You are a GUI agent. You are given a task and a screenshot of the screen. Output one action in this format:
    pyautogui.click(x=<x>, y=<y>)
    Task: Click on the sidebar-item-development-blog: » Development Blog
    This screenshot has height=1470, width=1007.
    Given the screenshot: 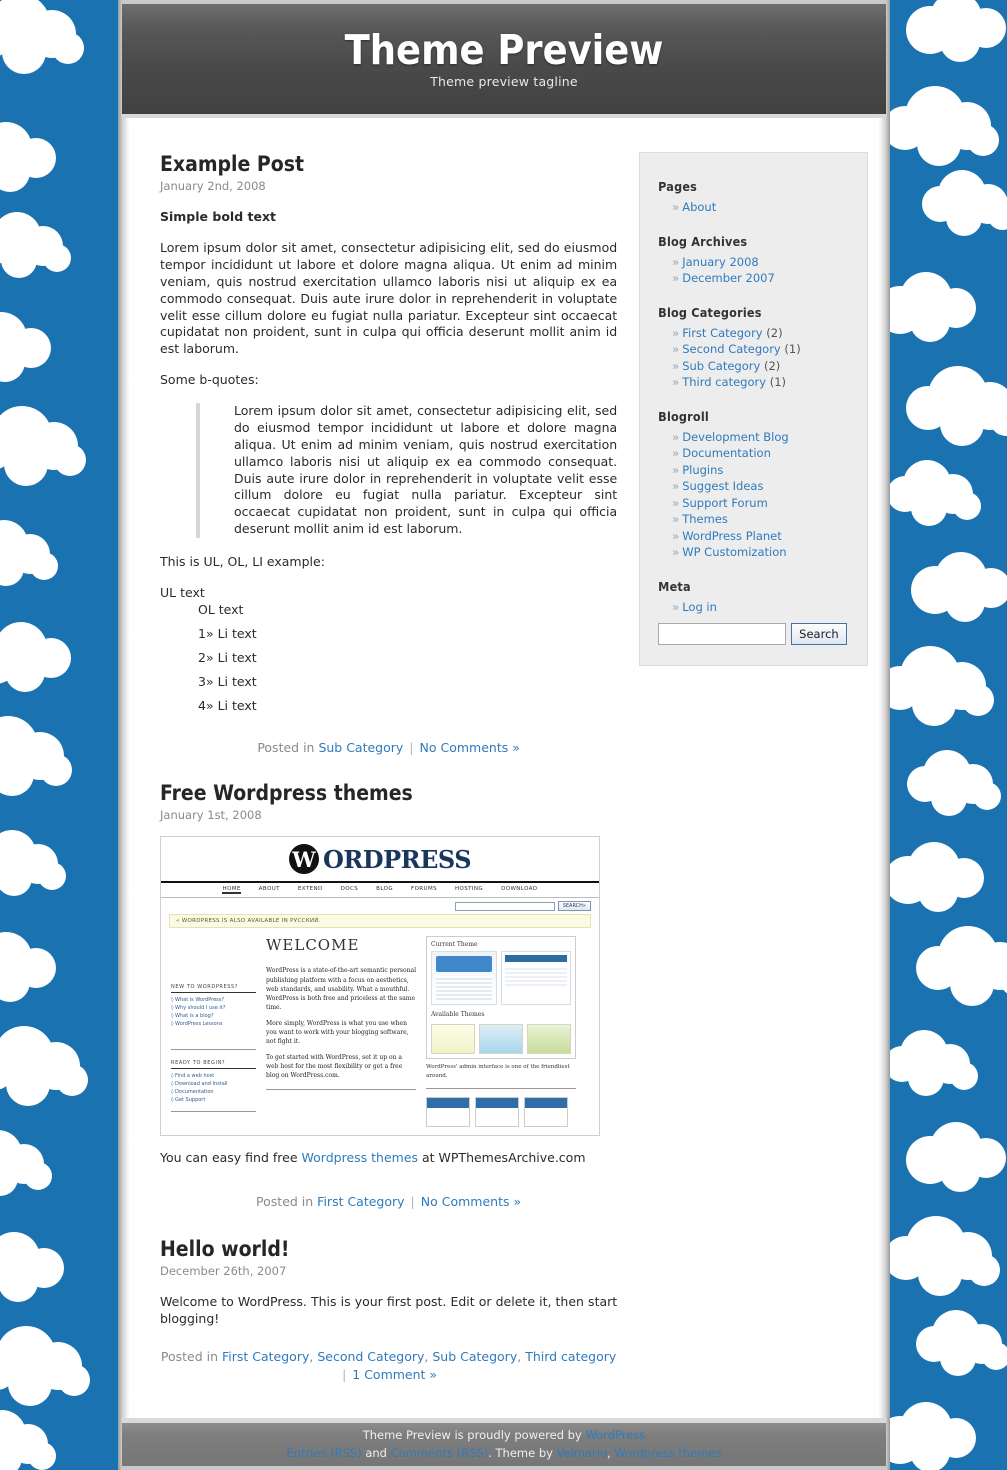 What is the action you would take?
    pyautogui.click(x=760, y=438)
    